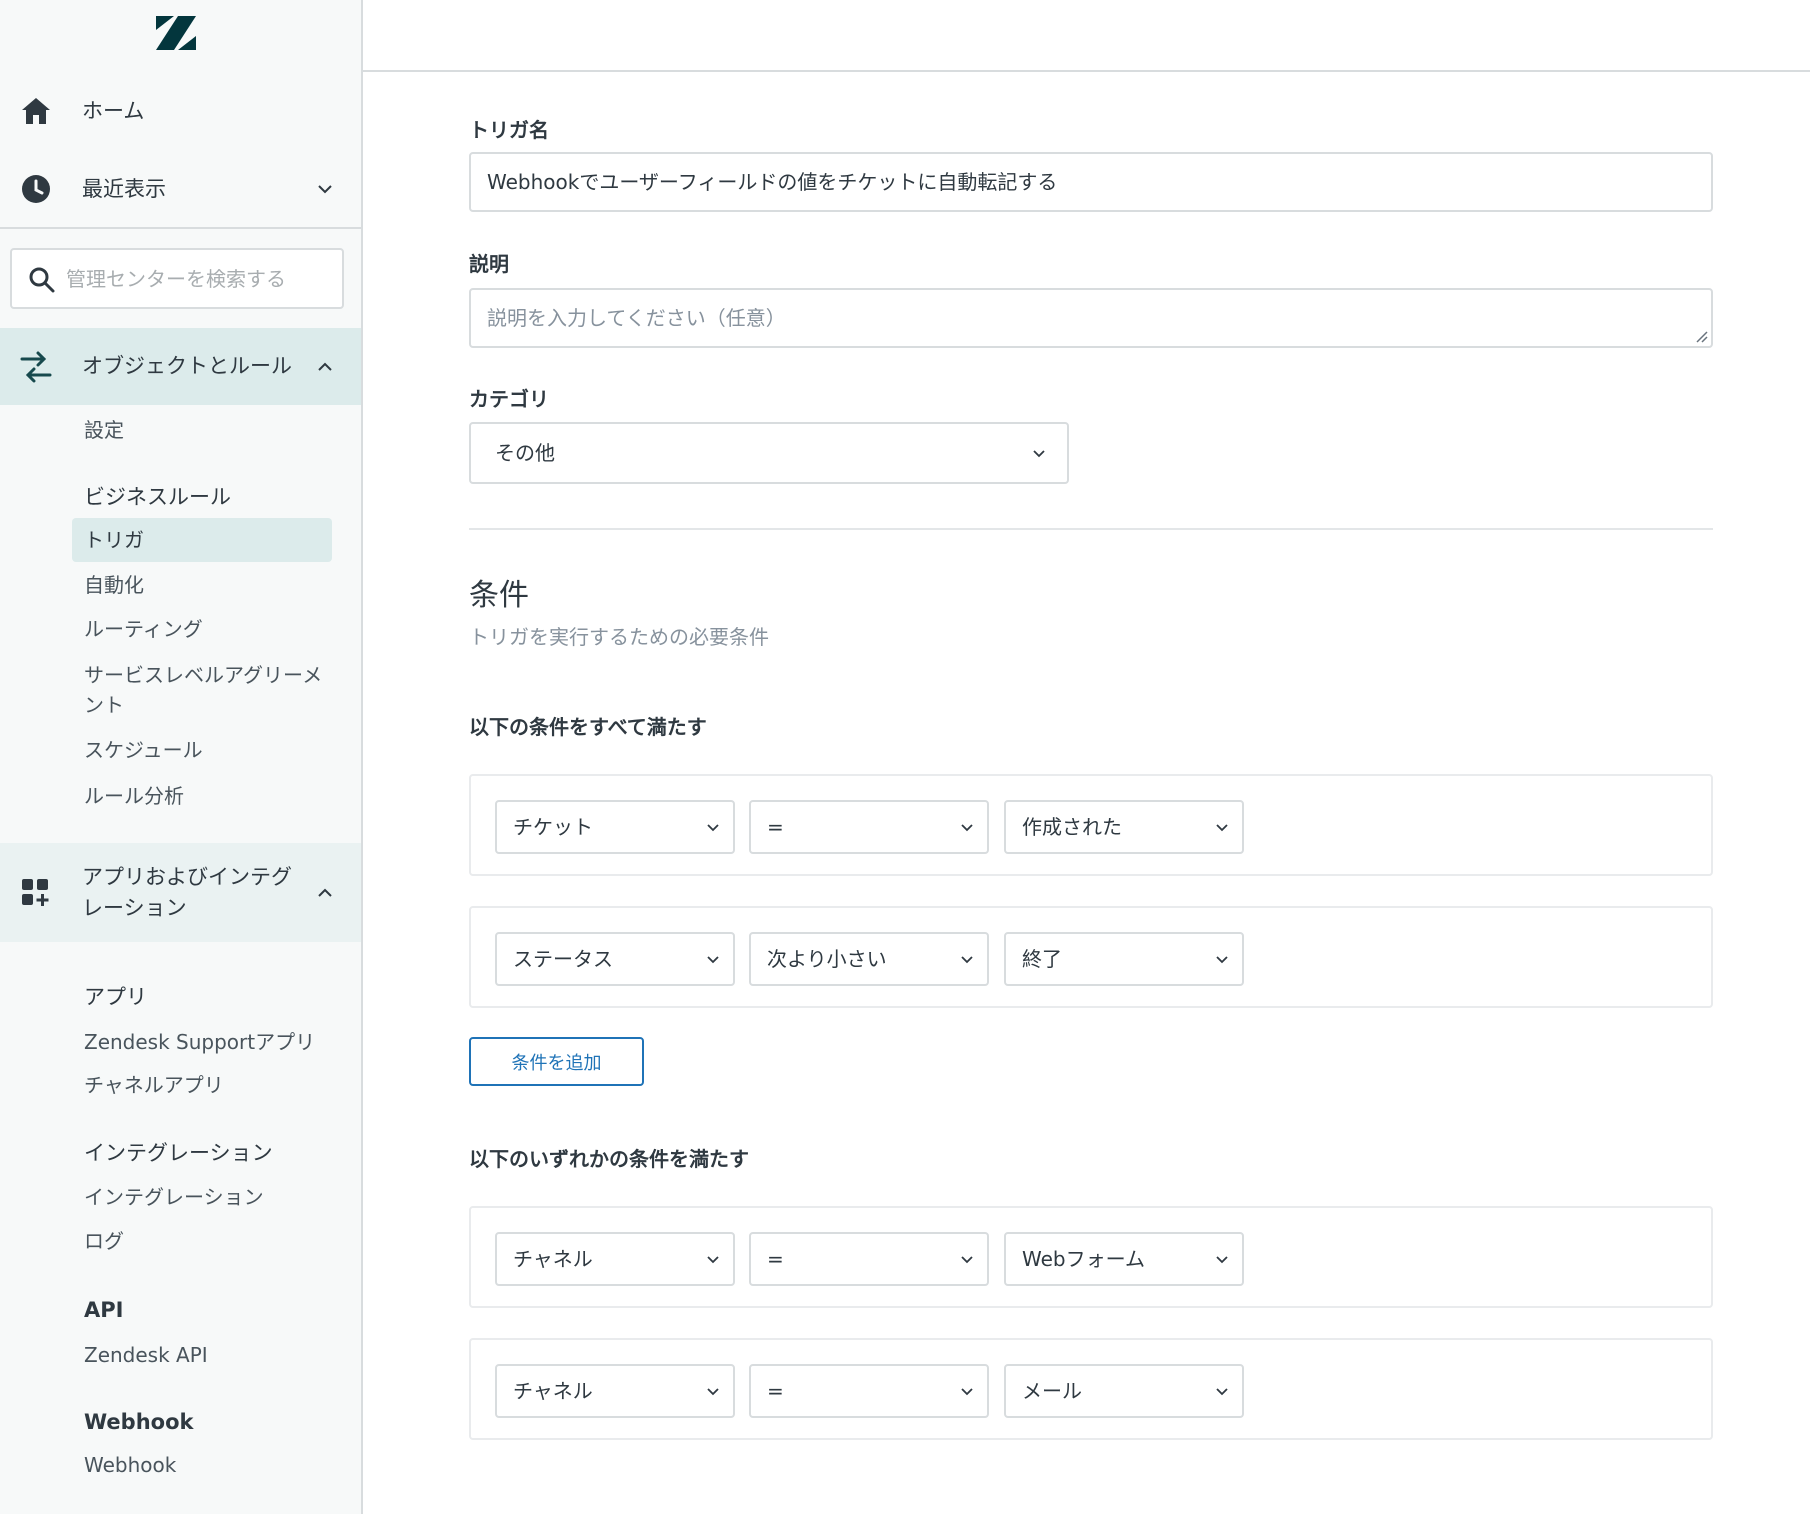 Image resolution: width=1810 pixels, height=1514 pixels. Describe the element at coordinates (176, 33) in the screenshot. I see `zendesk-logo-icon` at that location.